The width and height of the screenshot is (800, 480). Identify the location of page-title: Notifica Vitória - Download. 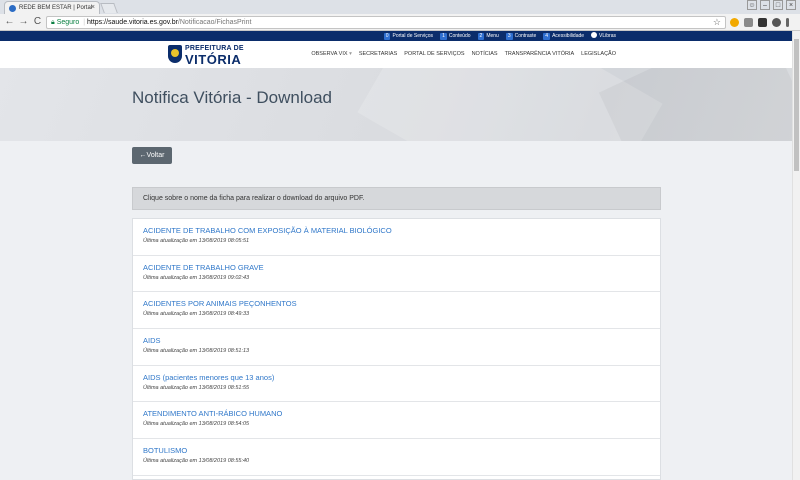
(232, 97).